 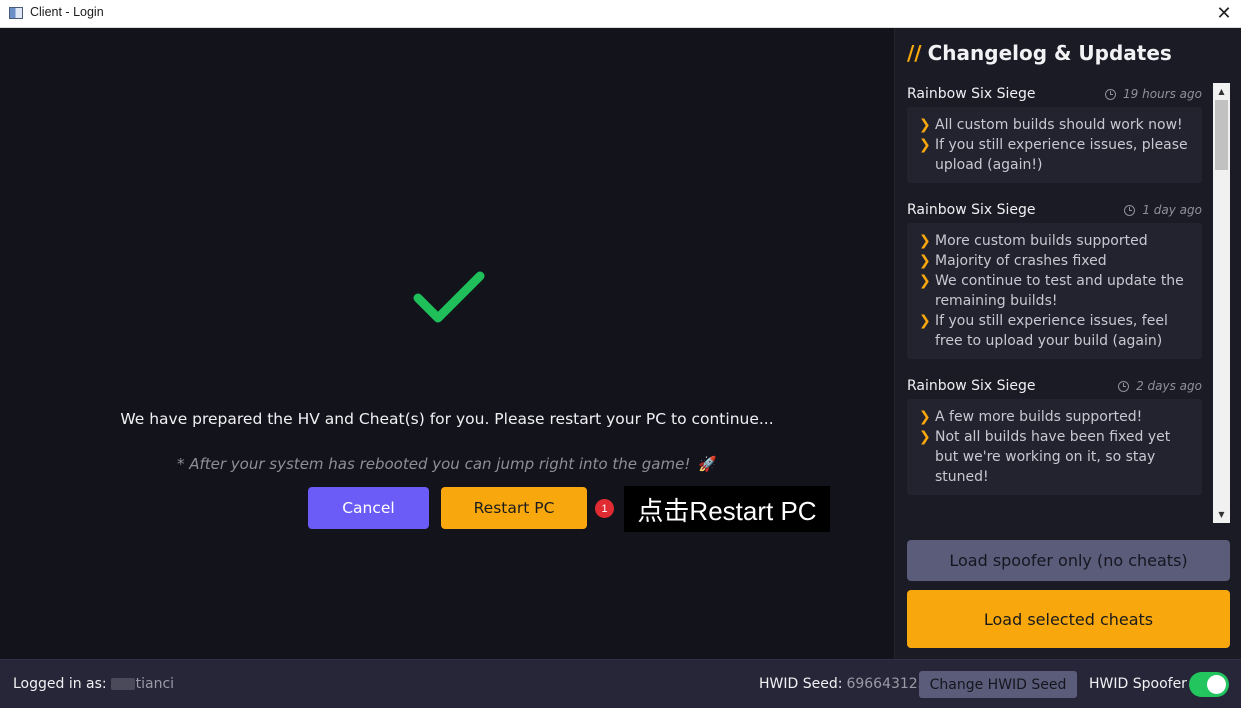 What do you see at coordinates (1138, 684) in the screenshot?
I see `hwid-spoofer-label: HWID Spoofer` at bounding box center [1138, 684].